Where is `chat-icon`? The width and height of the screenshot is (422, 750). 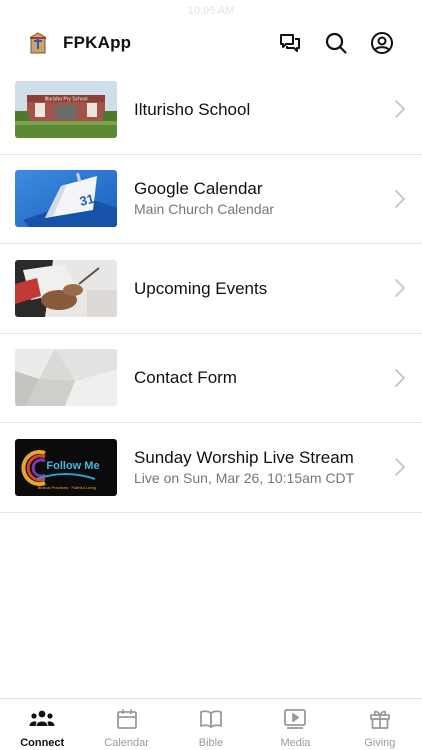 chat-icon is located at coordinates (290, 43).